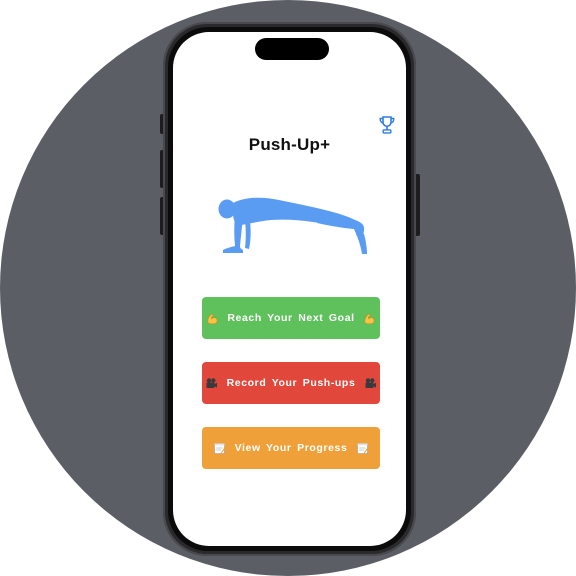 This screenshot has height=576, width=576. I want to click on dynamic-island, so click(292, 49).